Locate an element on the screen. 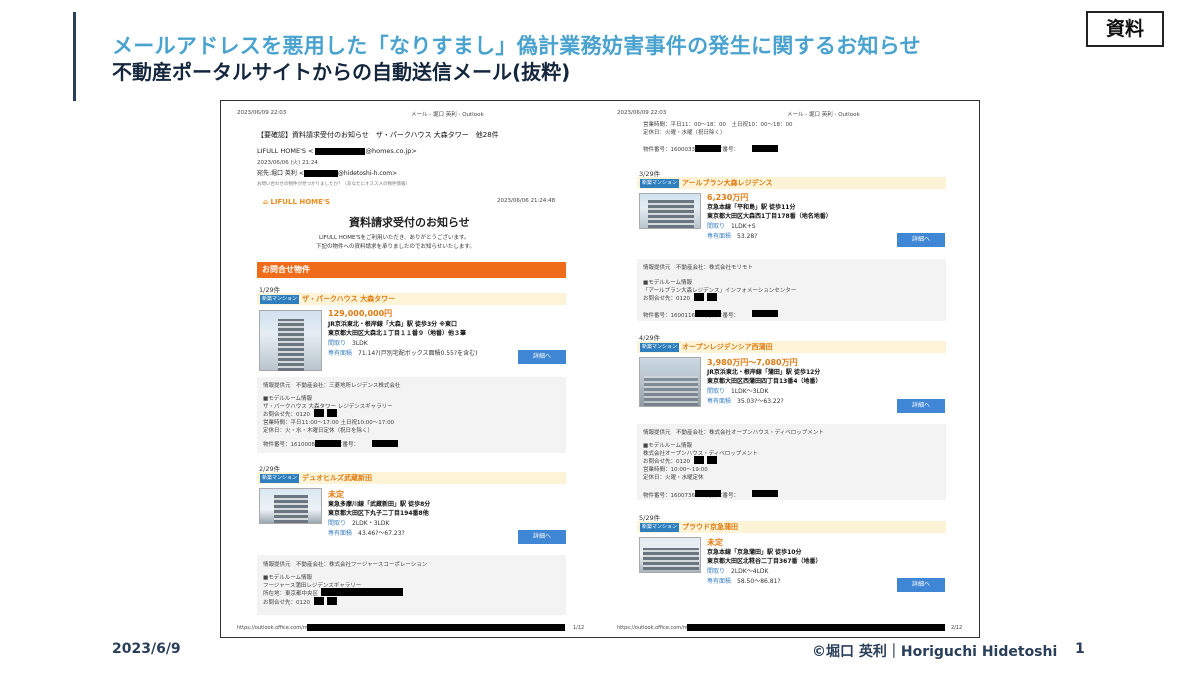 The width and height of the screenshot is (1200, 675). area-value: 35.03?〜63.22? is located at coordinates (760, 401).